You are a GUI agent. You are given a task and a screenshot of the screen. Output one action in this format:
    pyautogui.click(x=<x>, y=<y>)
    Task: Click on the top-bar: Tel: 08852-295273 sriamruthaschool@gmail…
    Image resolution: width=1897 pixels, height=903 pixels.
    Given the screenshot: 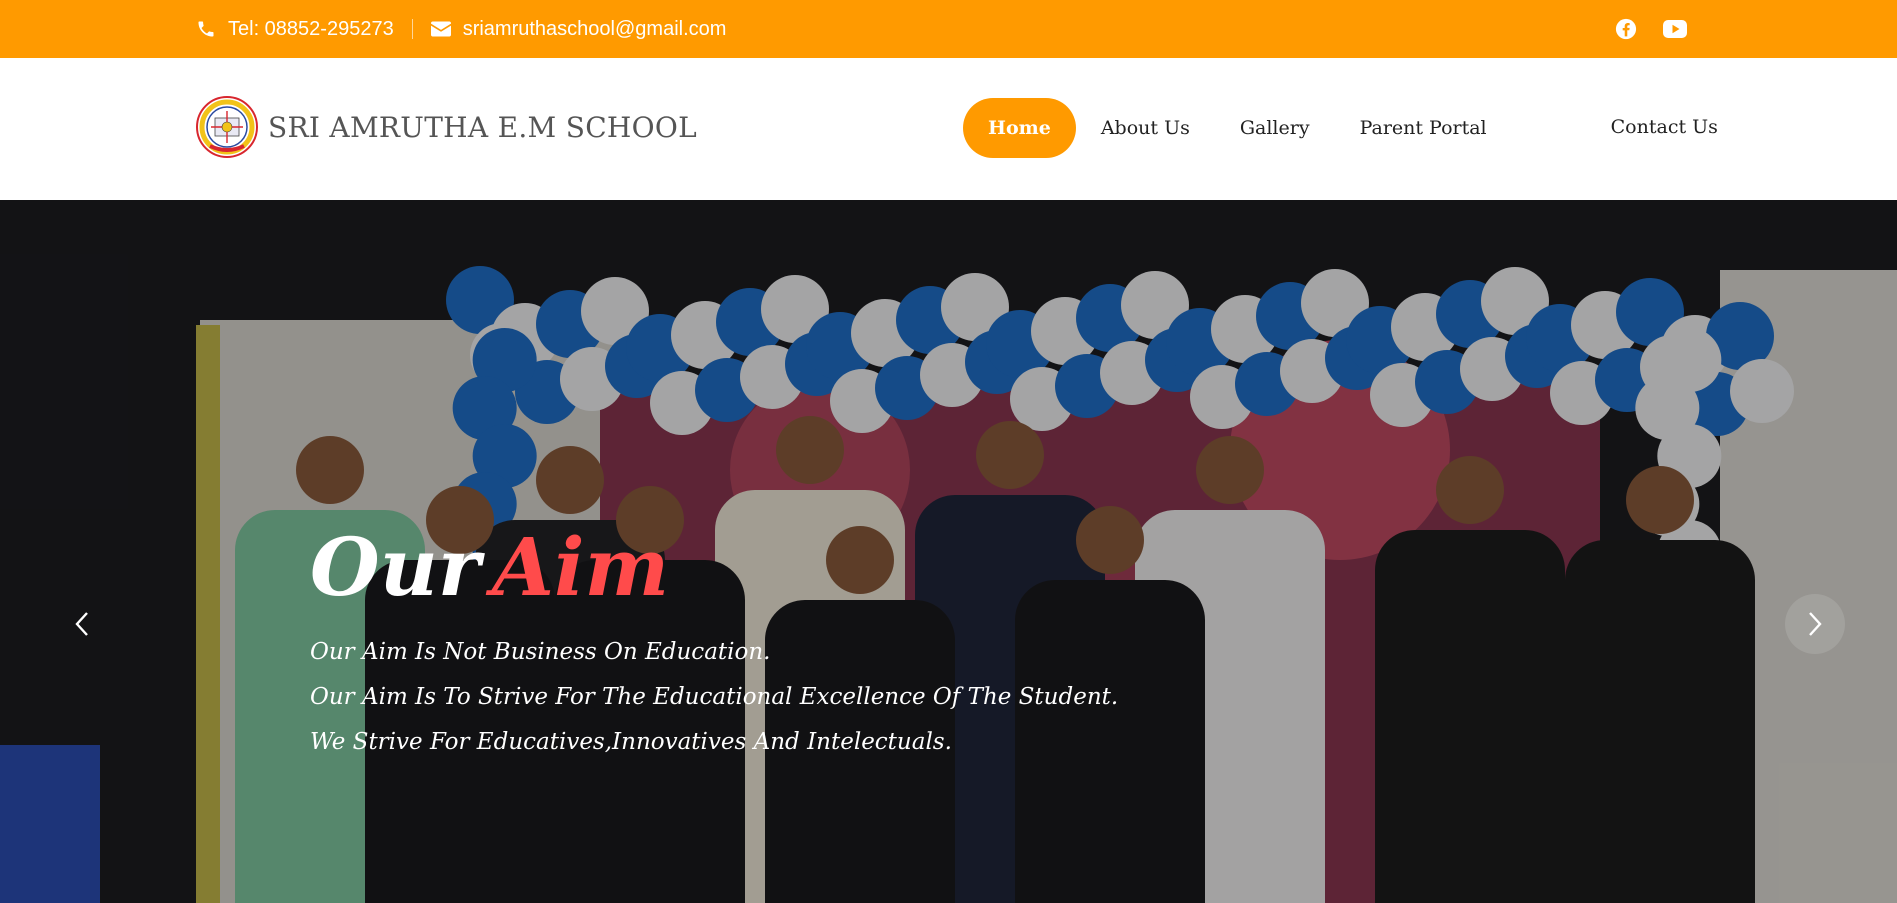 What is the action you would take?
    pyautogui.click(x=948, y=29)
    